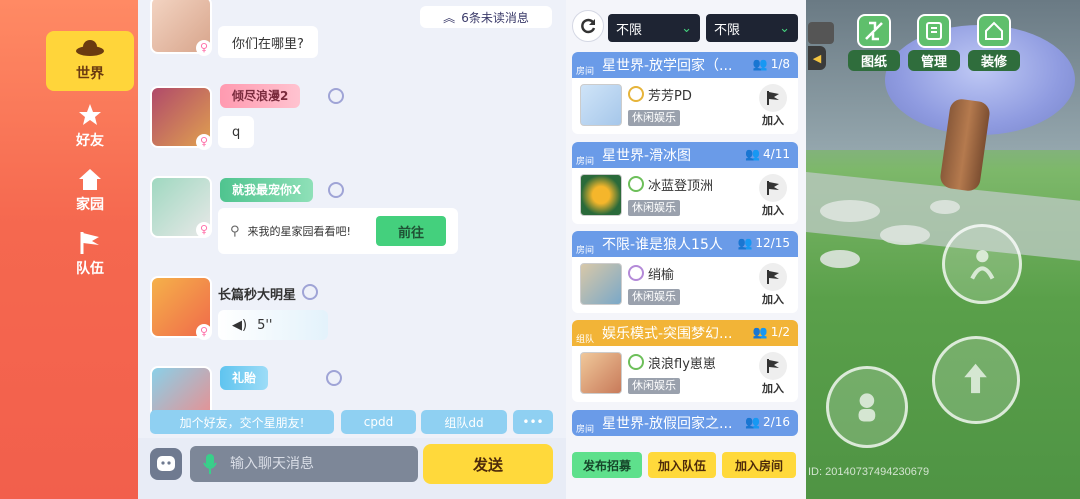 This screenshot has height=499, width=1080. Describe the element at coordinates (299, 231) in the screenshot. I see `invite-text: 来我的星家园看看吧!` at that location.